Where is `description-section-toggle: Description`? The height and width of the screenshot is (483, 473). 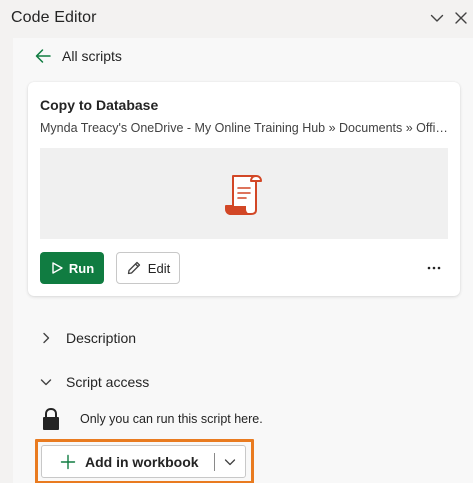
description-section-toggle: Description is located at coordinates (87, 338).